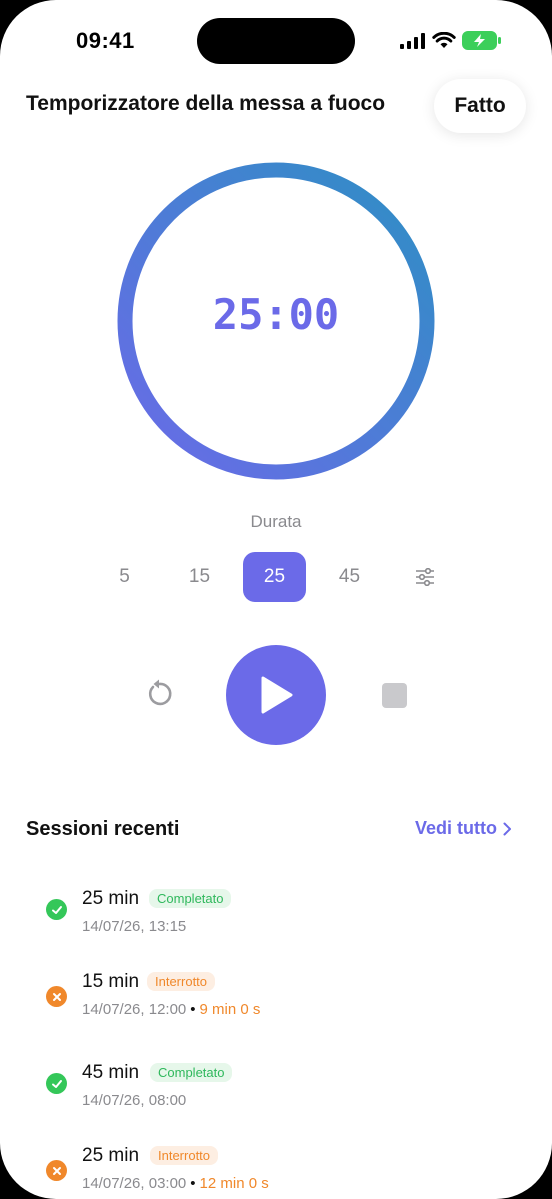 This screenshot has width=552, height=1199. I want to click on page-title: Temporizzatore della messa a fuoco, so click(206, 103).